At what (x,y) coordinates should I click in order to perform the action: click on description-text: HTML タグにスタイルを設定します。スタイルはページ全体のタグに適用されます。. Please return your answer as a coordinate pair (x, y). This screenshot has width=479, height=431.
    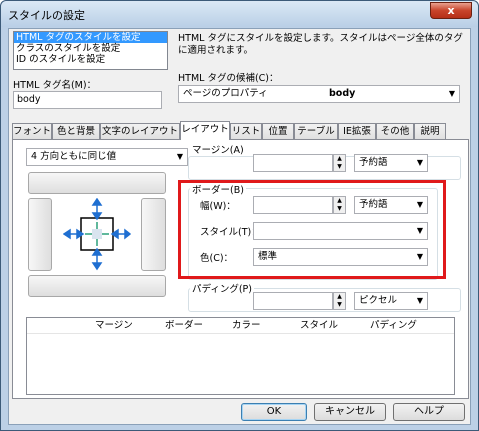
    Looking at the image, I should click on (320, 44).